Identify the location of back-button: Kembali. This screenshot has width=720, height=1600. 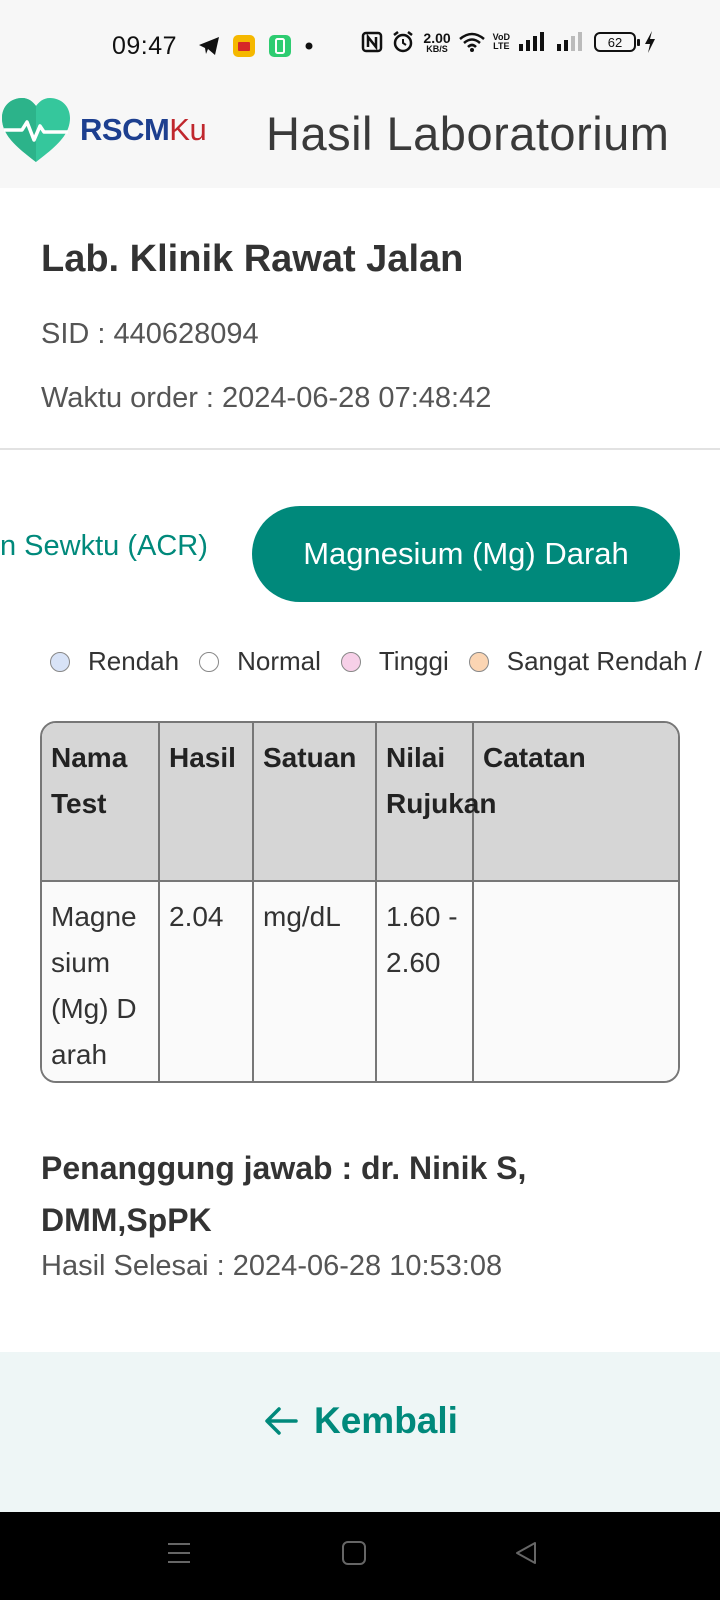
(361, 1421).